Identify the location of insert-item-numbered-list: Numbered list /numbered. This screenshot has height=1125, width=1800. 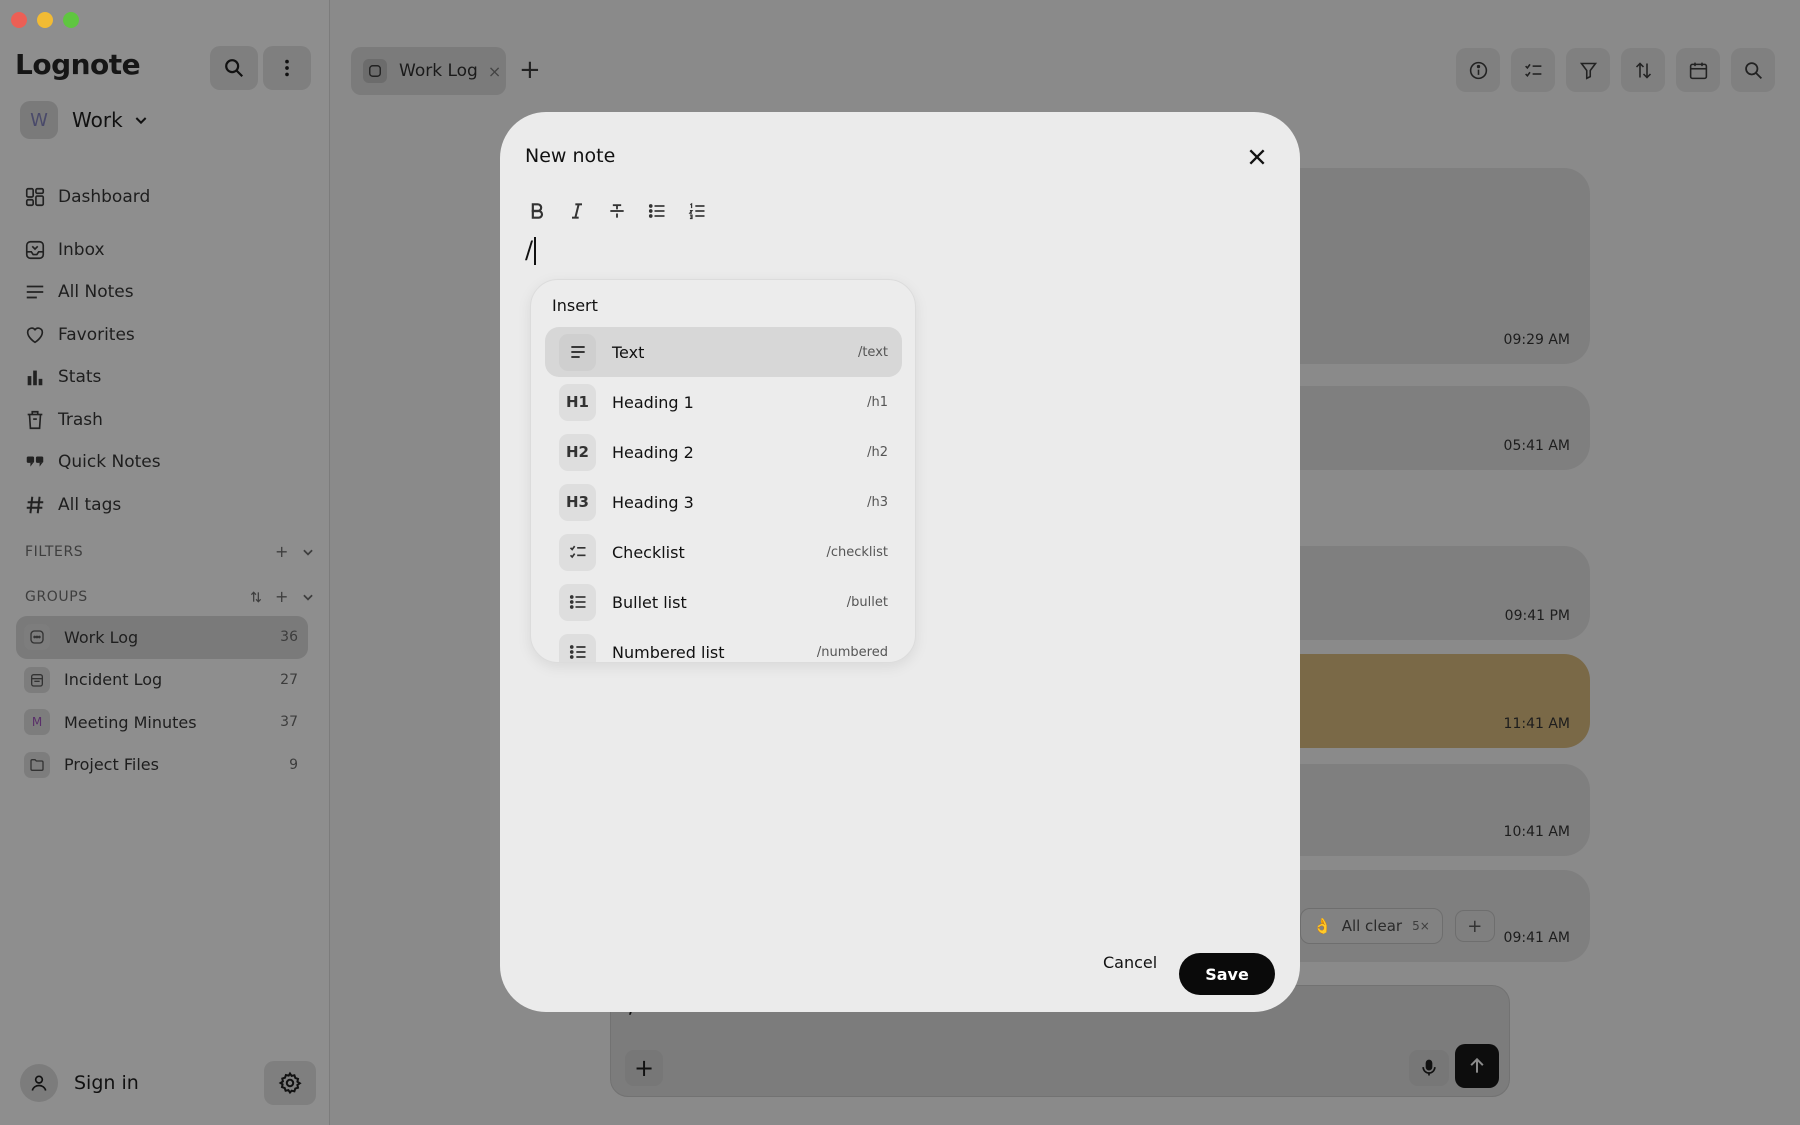
(723, 644).